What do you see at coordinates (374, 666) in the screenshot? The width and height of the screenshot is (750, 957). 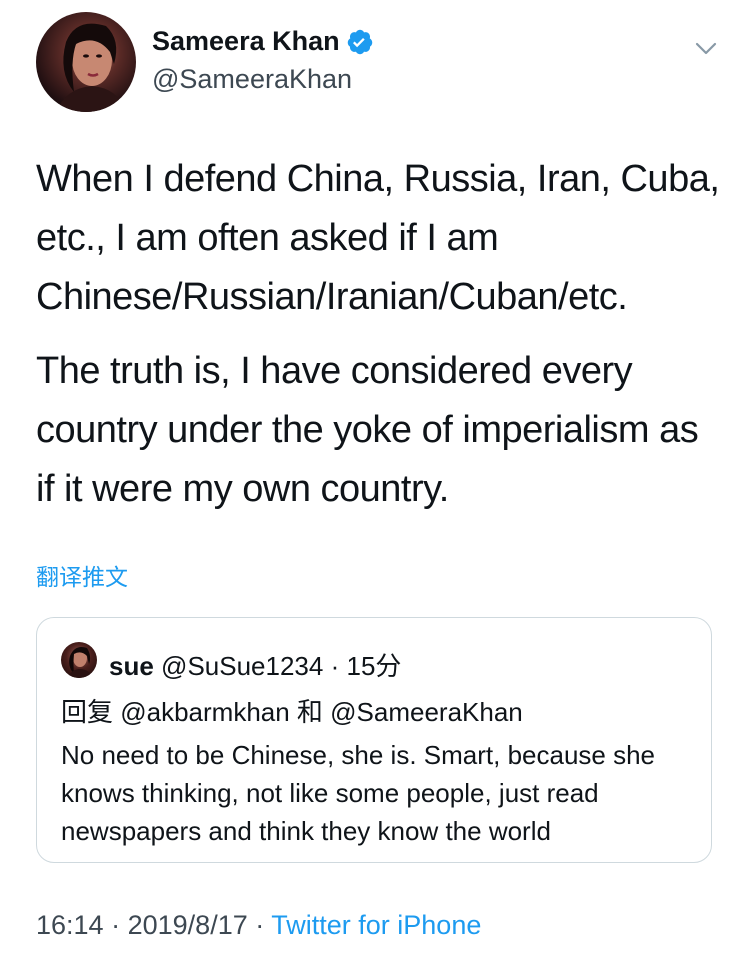 I see `quote-time: 15分` at bounding box center [374, 666].